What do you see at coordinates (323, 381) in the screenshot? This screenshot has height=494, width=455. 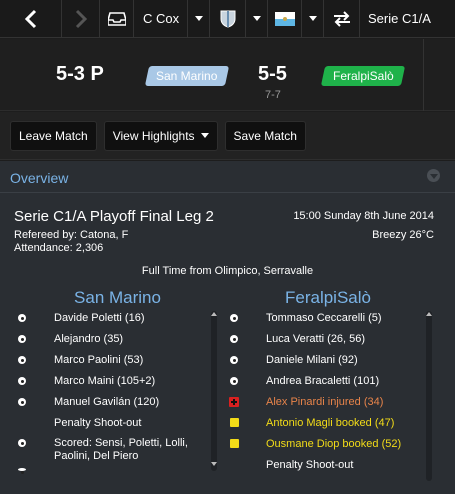 I see `away-event-item: Andrea Bracaletti (101)` at bounding box center [323, 381].